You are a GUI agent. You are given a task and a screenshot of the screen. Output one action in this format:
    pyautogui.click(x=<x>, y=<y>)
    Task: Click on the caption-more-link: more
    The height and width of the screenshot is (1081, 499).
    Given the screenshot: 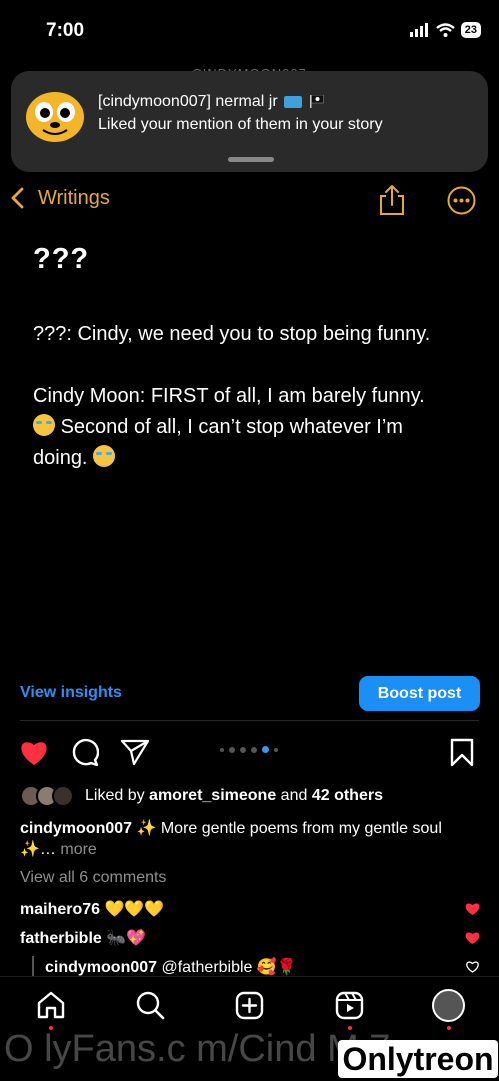 What is the action you would take?
    pyautogui.click(x=78, y=849)
    